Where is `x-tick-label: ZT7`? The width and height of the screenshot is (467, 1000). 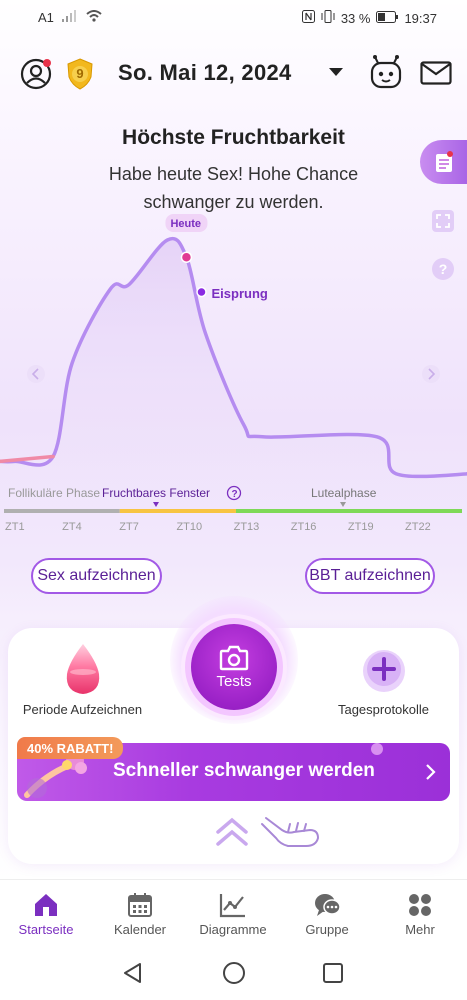 x-tick-label: ZT7 is located at coordinates (129, 527).